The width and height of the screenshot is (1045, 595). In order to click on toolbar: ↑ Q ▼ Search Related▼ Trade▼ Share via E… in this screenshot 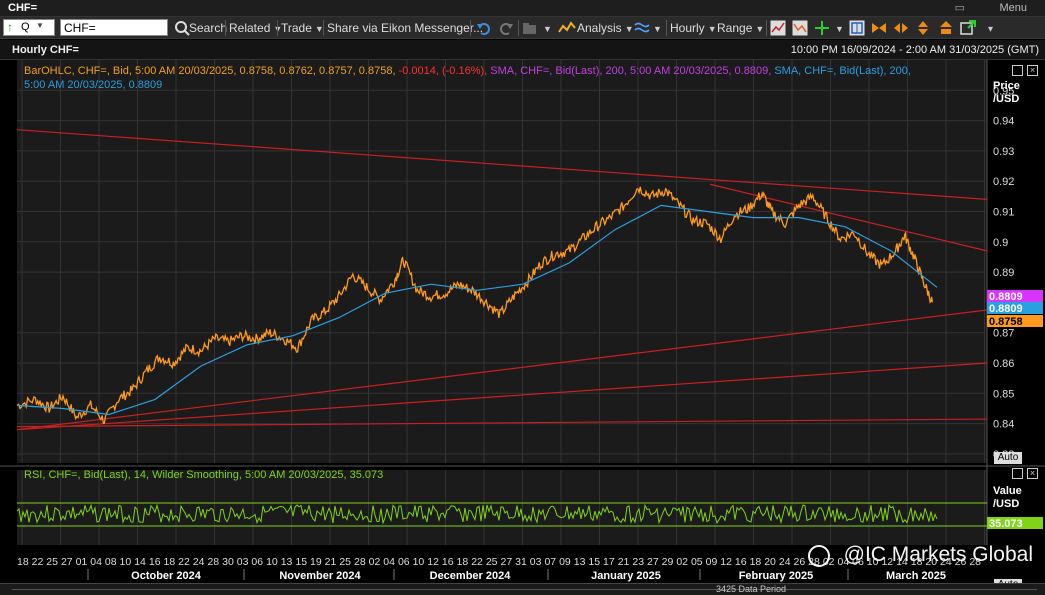, I will do `click(522, 28)`.